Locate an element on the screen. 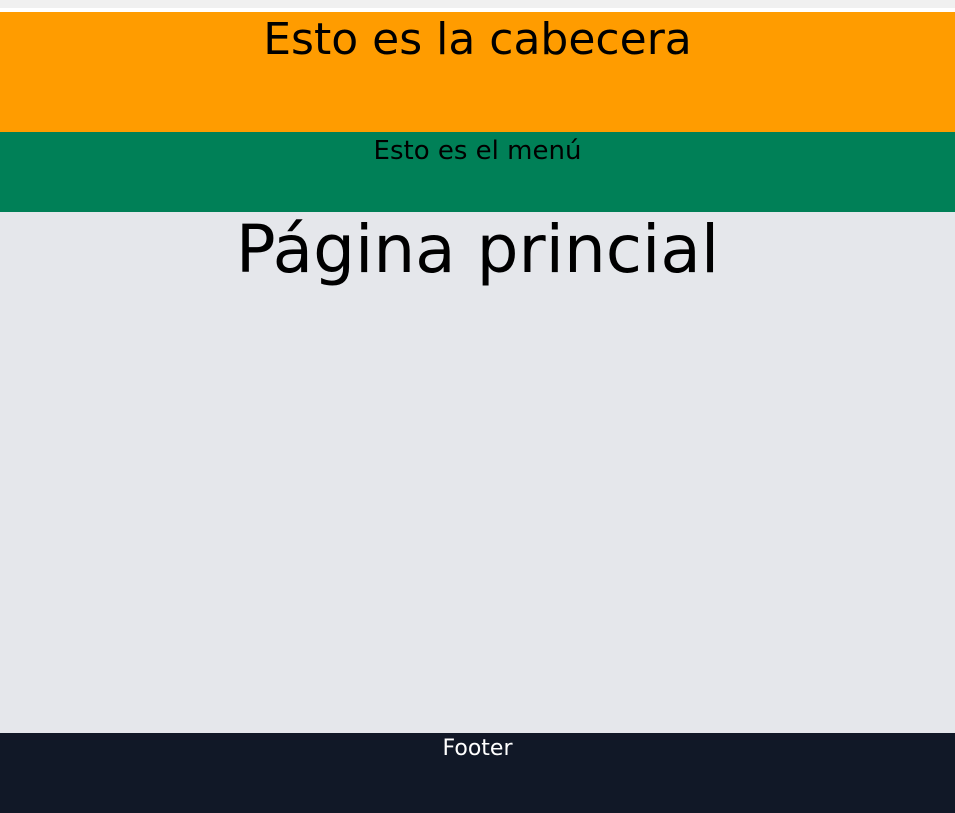 This screenshot has width=955, height=813. menu-label: Esto es el menú is located at coordinates (477, 151).